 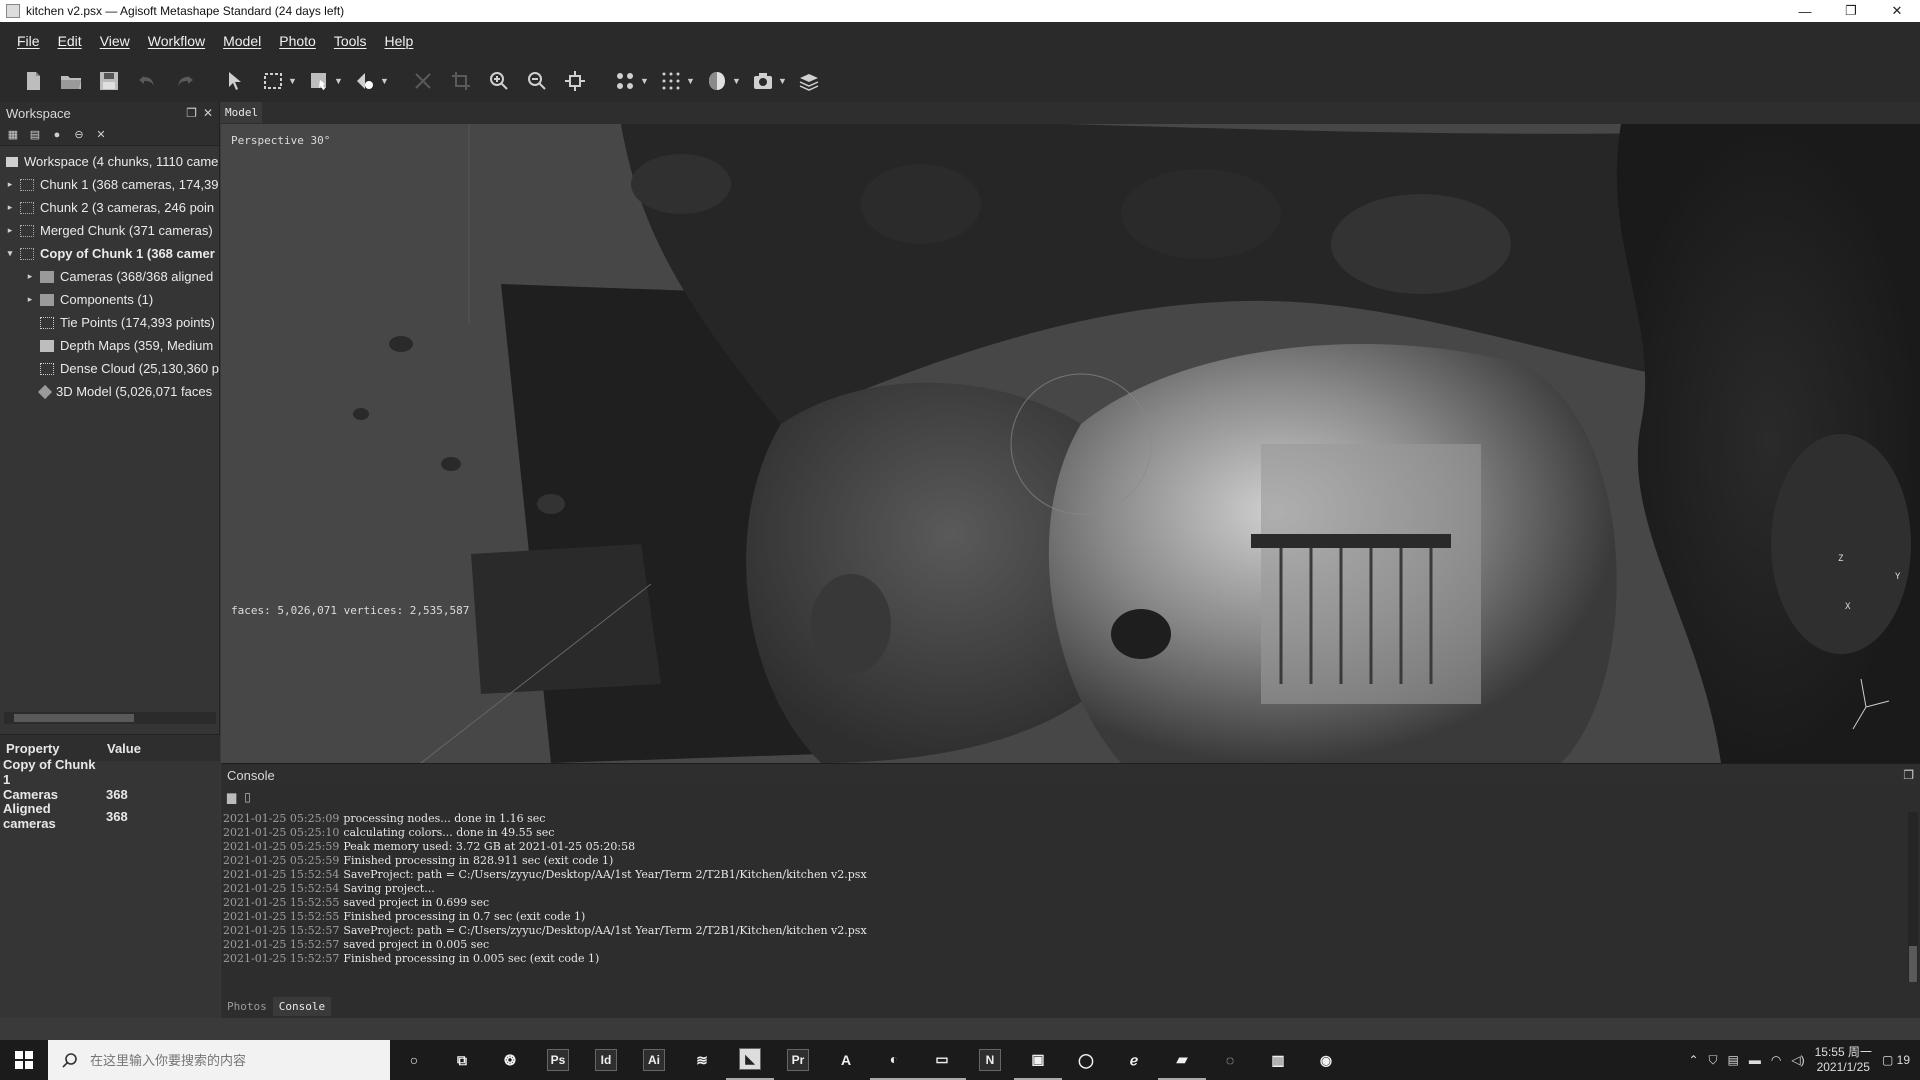 What do you see at coordinates (1843, 1060) in the screenshot?
I see `taskbar-clock: 15:55 周一 2021/1/25` at bounding box center [1843, 1060].